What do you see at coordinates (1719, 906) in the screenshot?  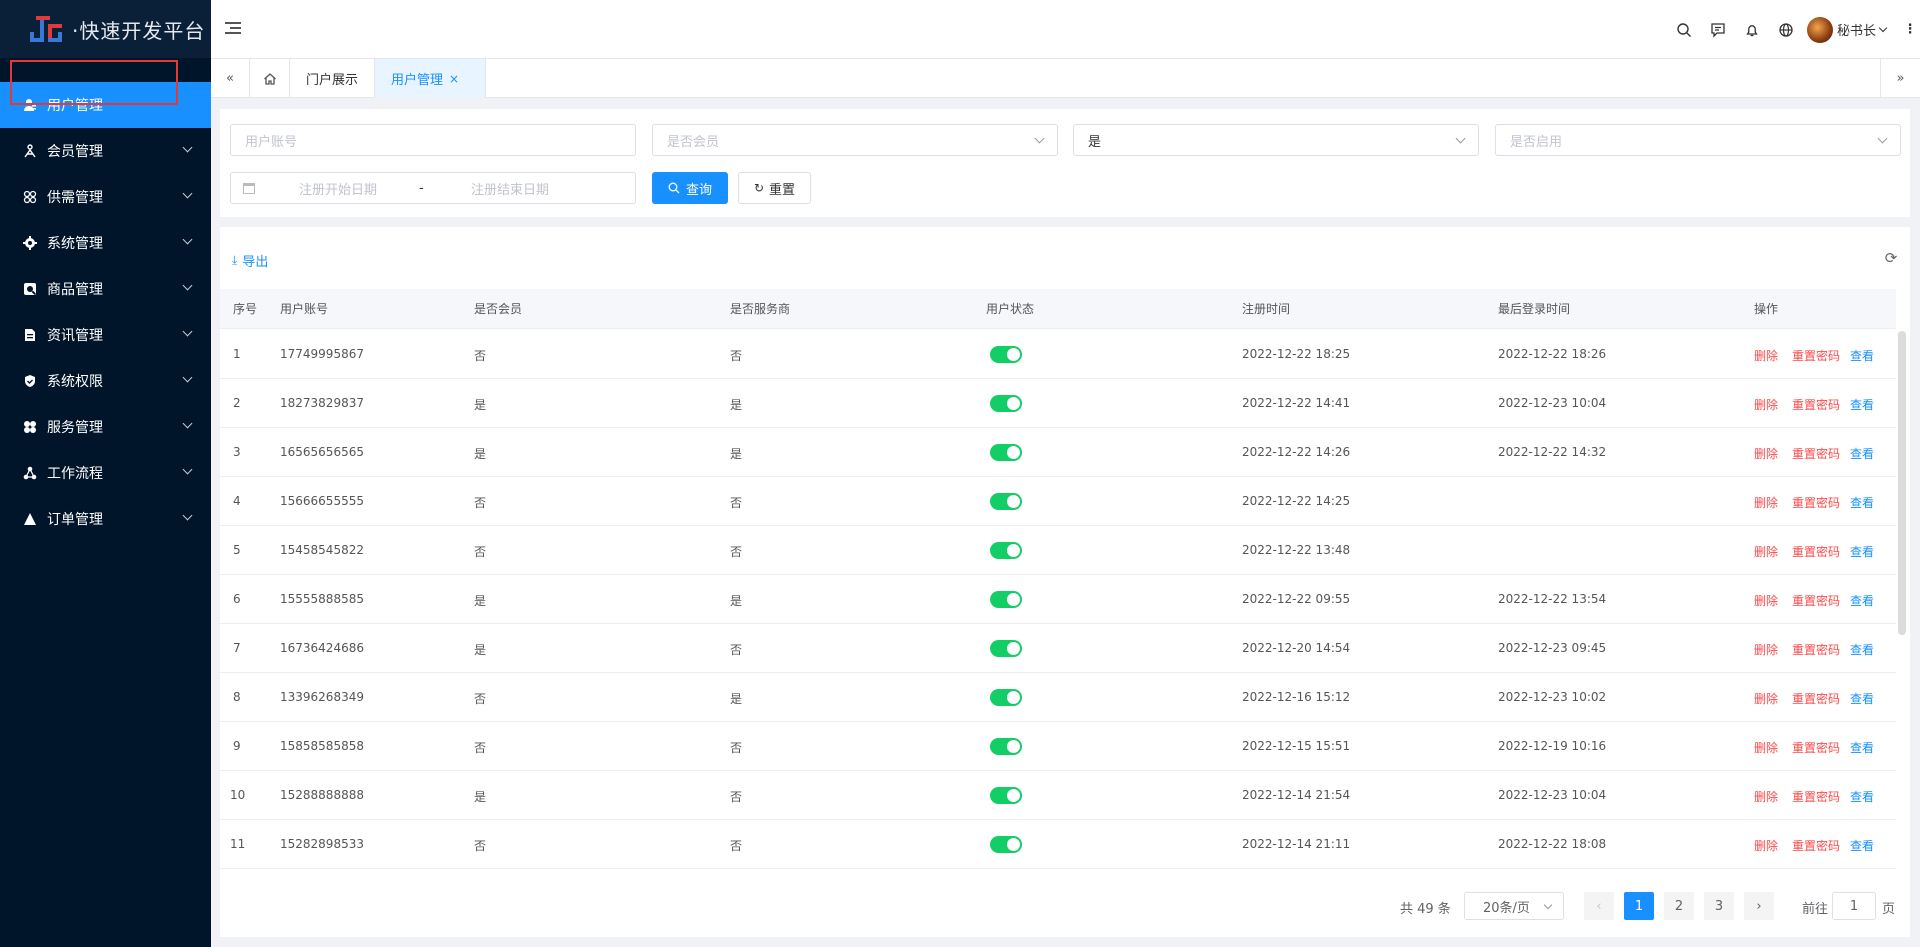 I see `page-3-button: 3` at bounding box center [1719, 906].